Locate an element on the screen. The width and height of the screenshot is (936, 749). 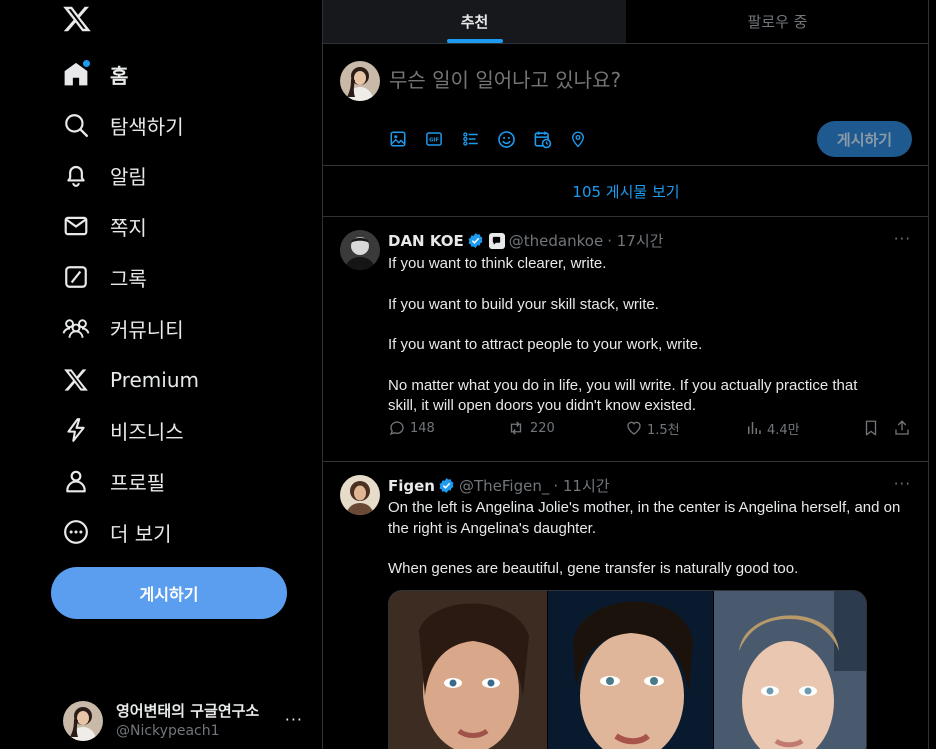
nav-label-home: 홈 is located at coordinates (119, 75).